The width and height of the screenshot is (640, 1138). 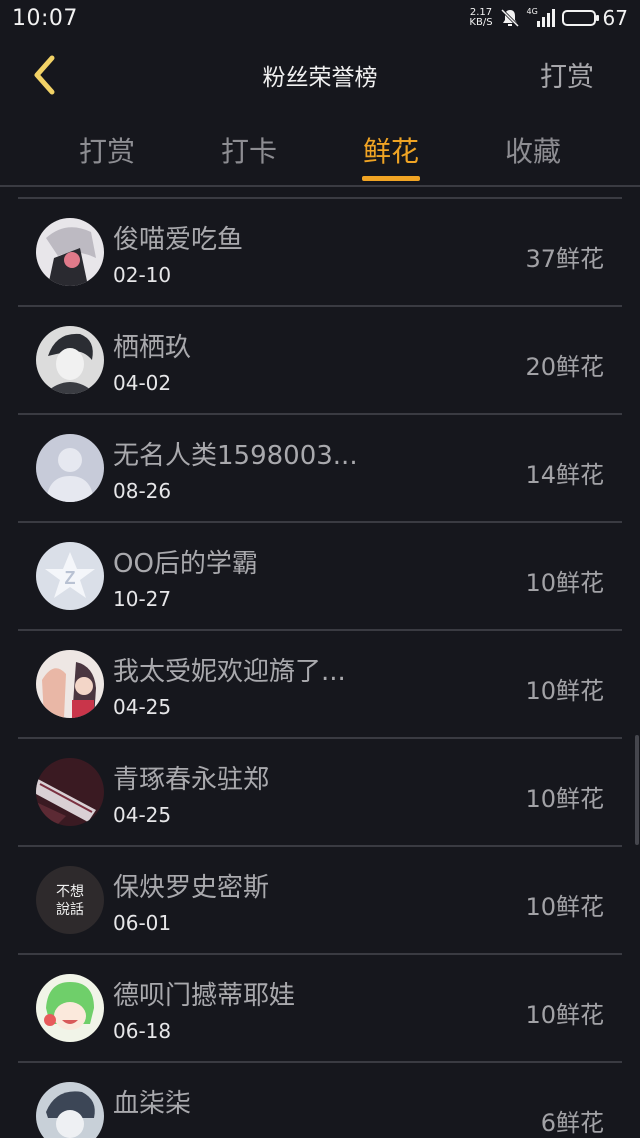 I want to click on fan-date: 02-10, so click(x=142, y=275).